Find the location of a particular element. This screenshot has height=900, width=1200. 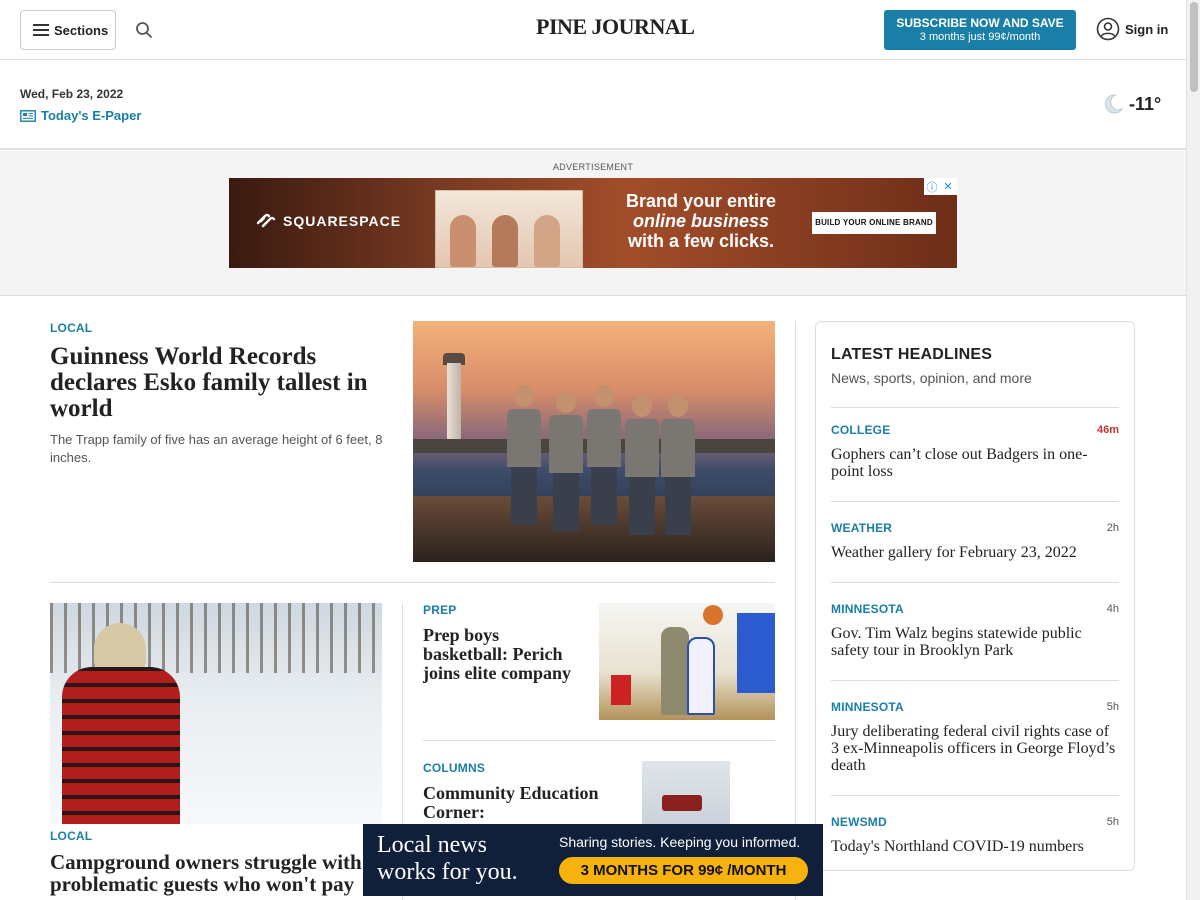

squarespace-brand: SQUARESPACE is located at coordinates (342, 221).